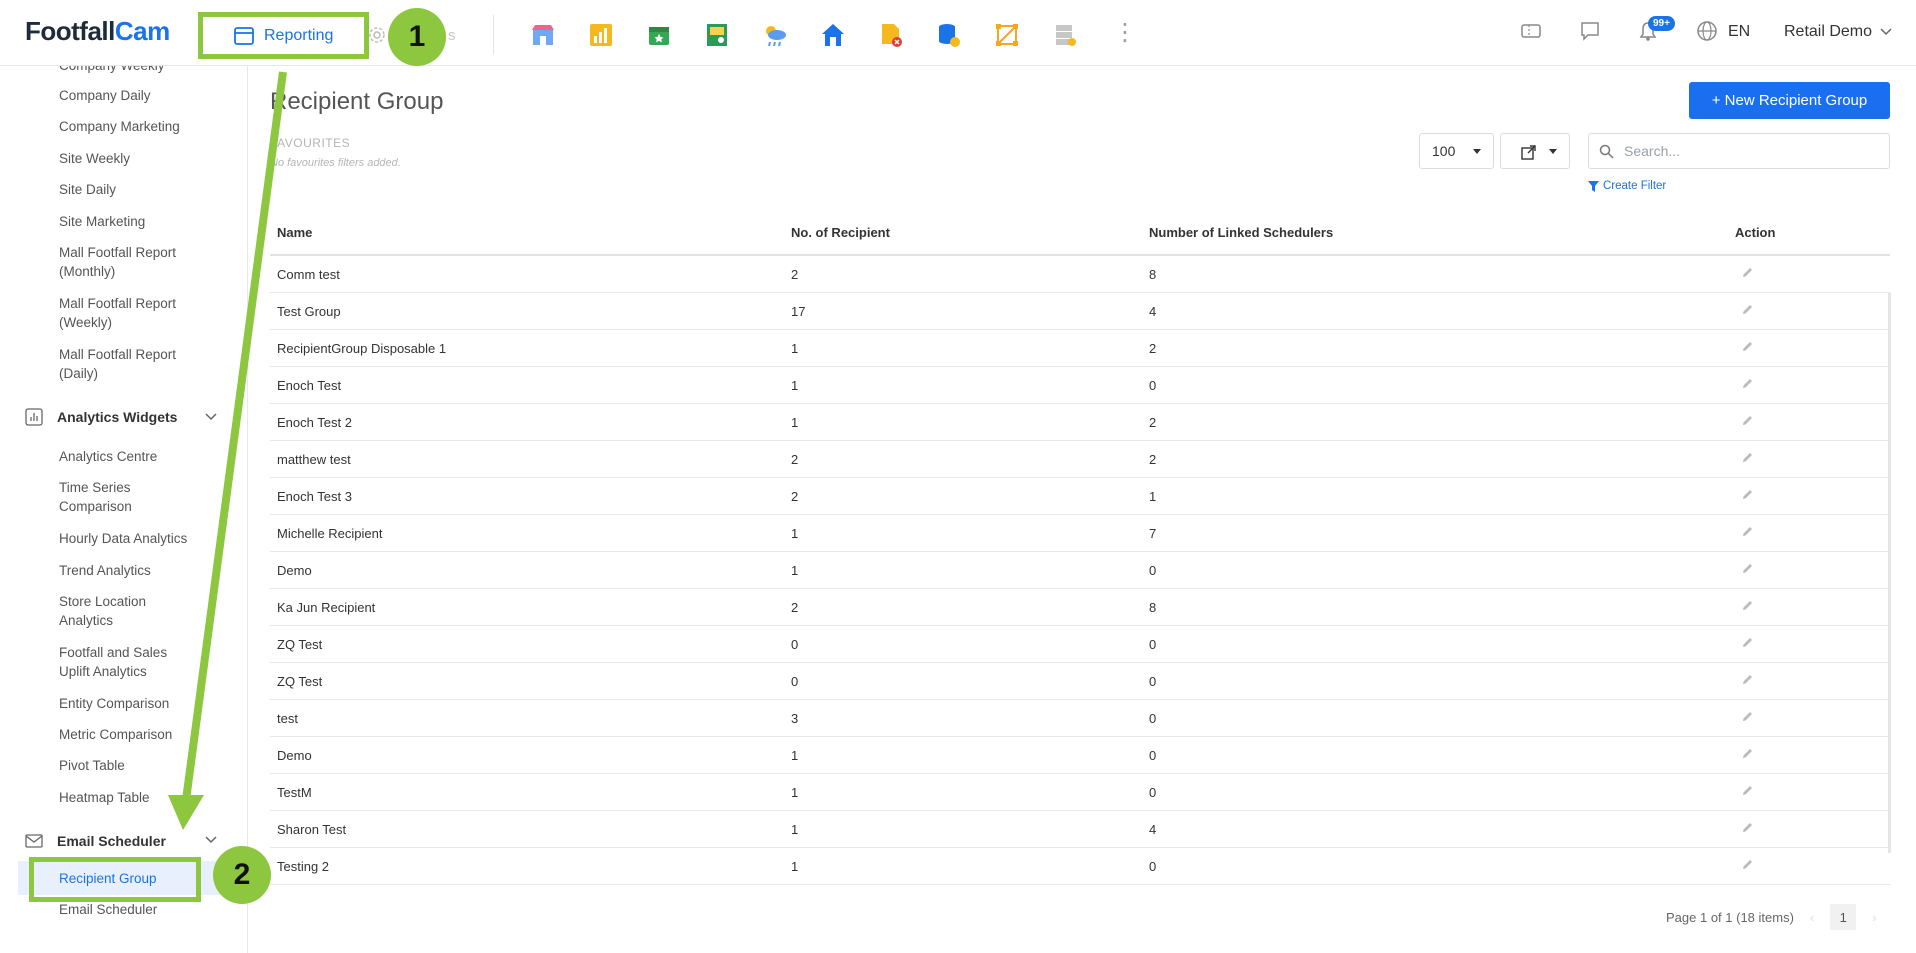  I want to click on sidebar-item-mall-daily: Mall Footfall Report (Daily), so click(117, 364).